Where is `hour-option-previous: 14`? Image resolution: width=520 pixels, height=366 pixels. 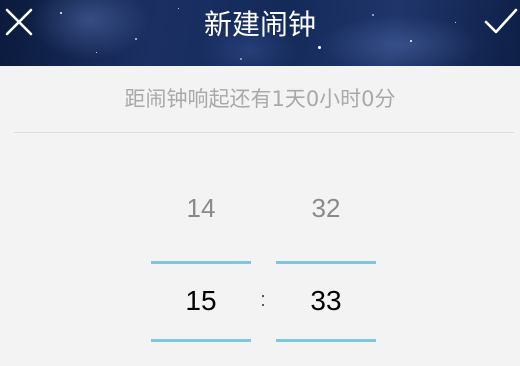 hour-option-previous: 14 is located at coordinates (201, 208).